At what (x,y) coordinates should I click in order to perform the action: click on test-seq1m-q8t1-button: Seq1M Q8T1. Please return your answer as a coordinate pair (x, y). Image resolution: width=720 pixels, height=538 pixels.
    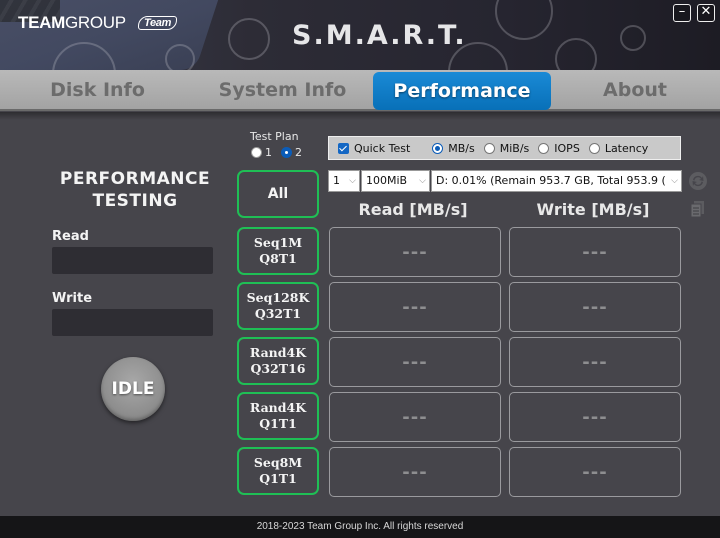
    Looking at the image, I should click on (278, 251).